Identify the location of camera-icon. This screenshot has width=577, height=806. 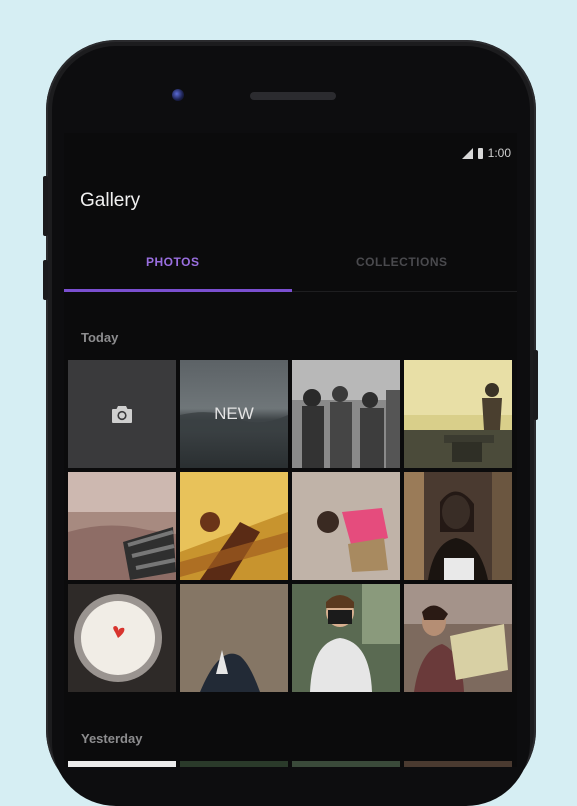
(122, 414).